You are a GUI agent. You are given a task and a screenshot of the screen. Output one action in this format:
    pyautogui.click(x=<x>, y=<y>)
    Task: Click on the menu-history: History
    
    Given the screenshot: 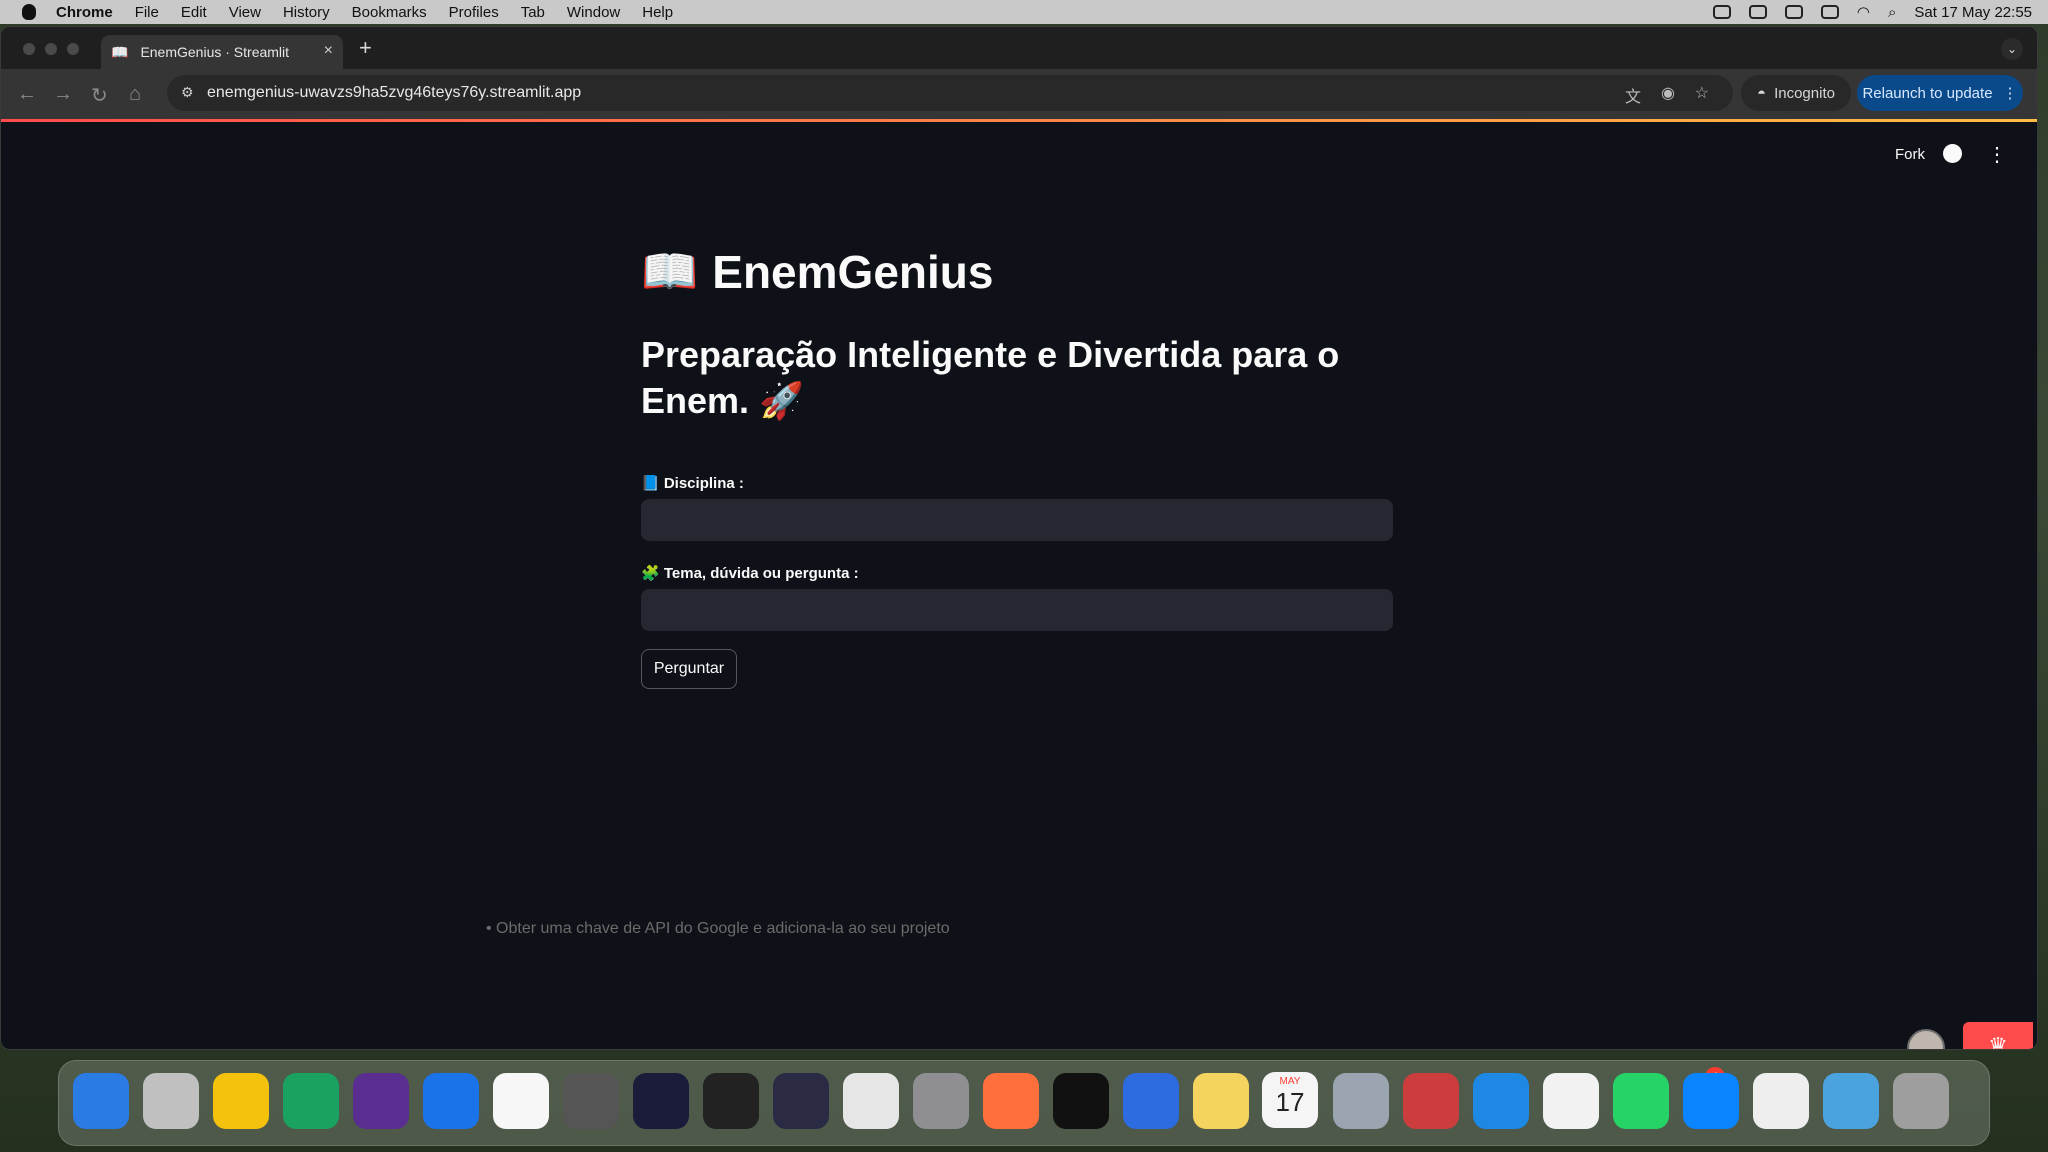 What is the action you would take?
    pyautogui.click(x=306, y=12)
    